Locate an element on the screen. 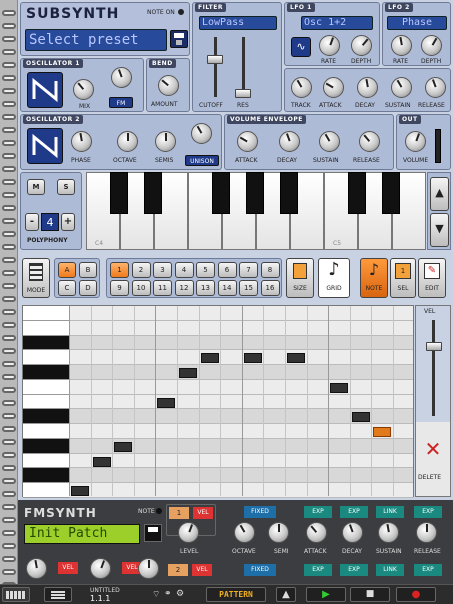 The width and height of the screenshot is (453, 604). octave-up-icon: ▲ is located at coordinates (439, 194).